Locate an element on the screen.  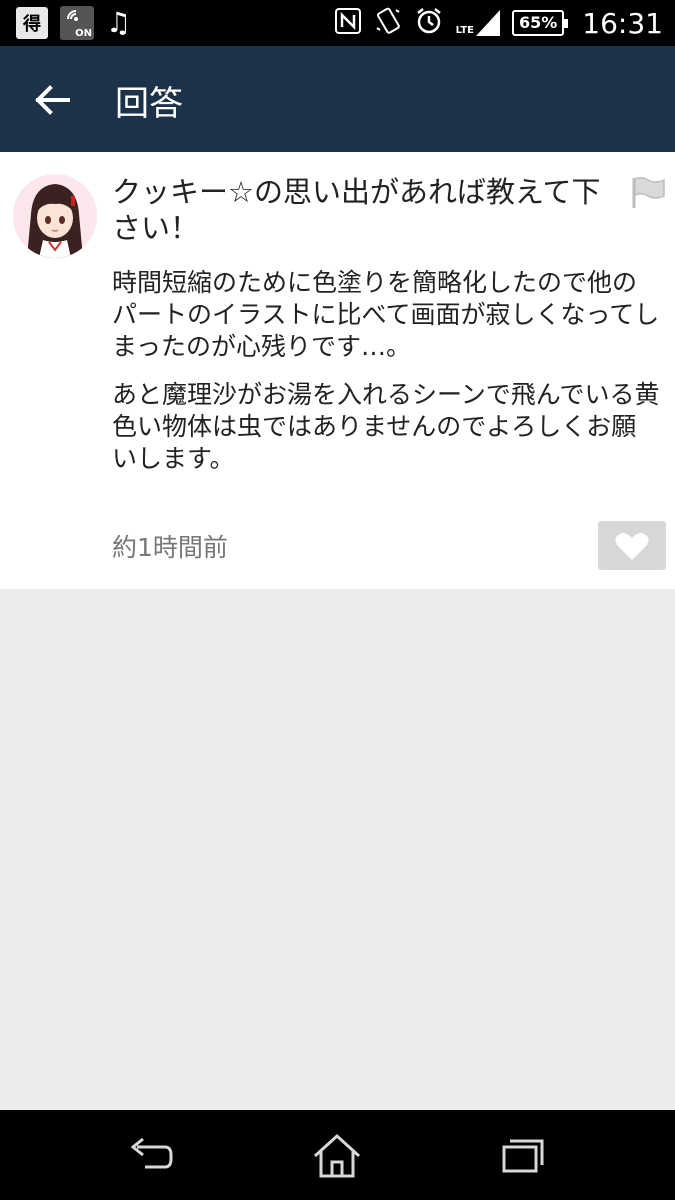
back-icon is located at coordinates (151, 1153).